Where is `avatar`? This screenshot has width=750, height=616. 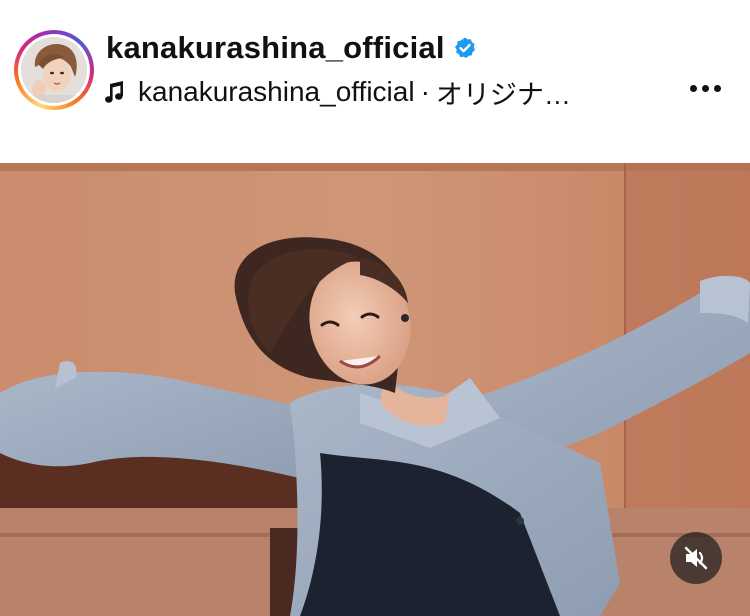 avatar is located at coordinates (54, 70).